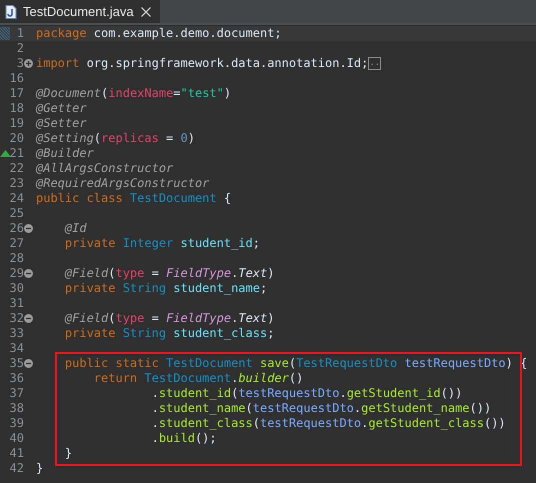 This screenshot has width=536, height=483. I want to click on code-line: @Id, so click(75, 228).